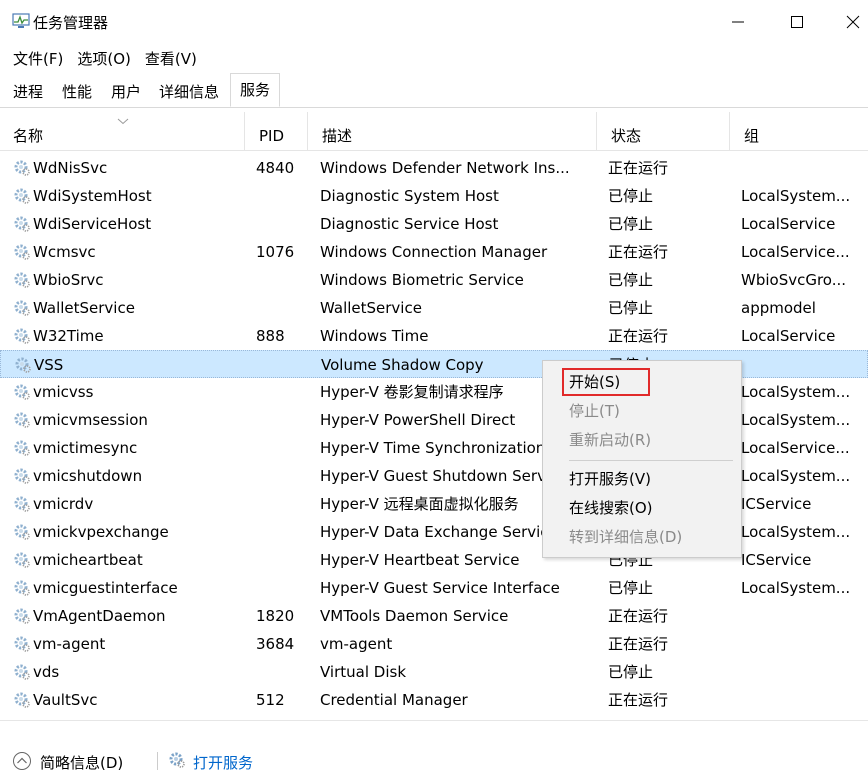 Image resolution: width=868 pixels, height=773 pixels. What do you see at coordinates (130, 392) in the screenshot?
I see `service-name: vmicvss` at bounding box center [130, 392].